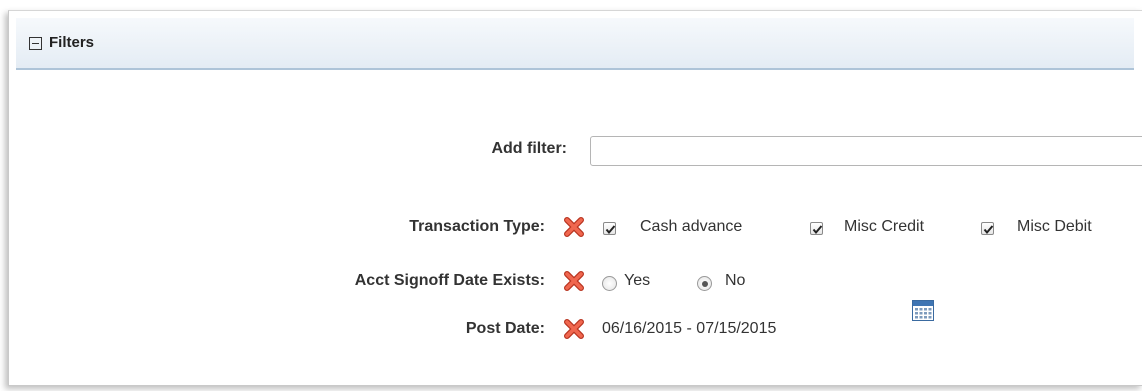 Image resolution: width=1142 pixels, height=391 pixels. I want to click on checkbox-cash-advance, so click(609, 228).